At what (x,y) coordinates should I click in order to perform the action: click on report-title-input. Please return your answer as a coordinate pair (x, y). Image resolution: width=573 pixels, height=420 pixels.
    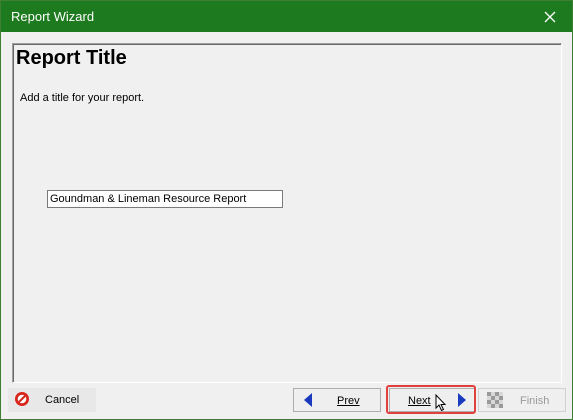
    Looking at the image, I should click on (165, 199).